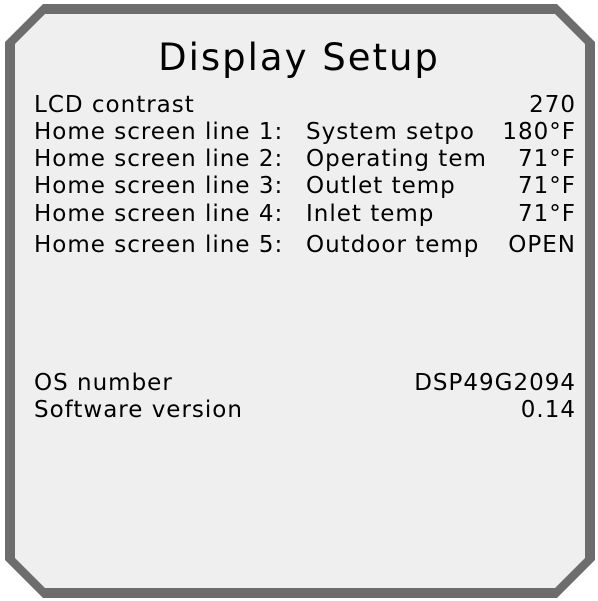 The image size is (598, 601). What do you see at coordinates (542, 245) in the screenshot?
I see `setting-value: OPEN` at bounding box center [542, 245].